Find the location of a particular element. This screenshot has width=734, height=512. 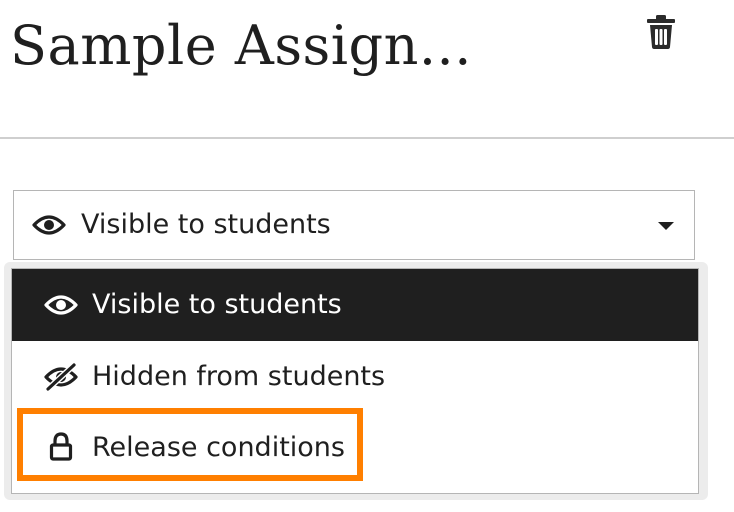

menu-option-label: Hidden from students is located at coordinates (239, 376).